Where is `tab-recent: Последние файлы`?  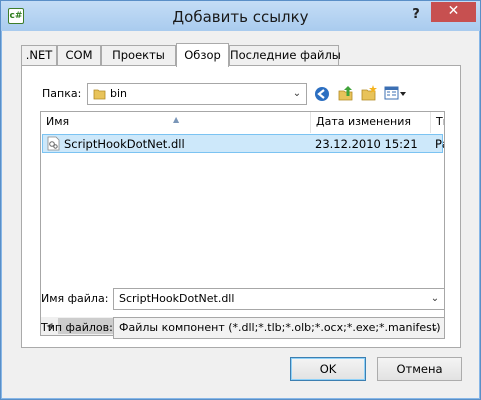
tab-recent: Последние файлы is located at coordinates (285, 55).